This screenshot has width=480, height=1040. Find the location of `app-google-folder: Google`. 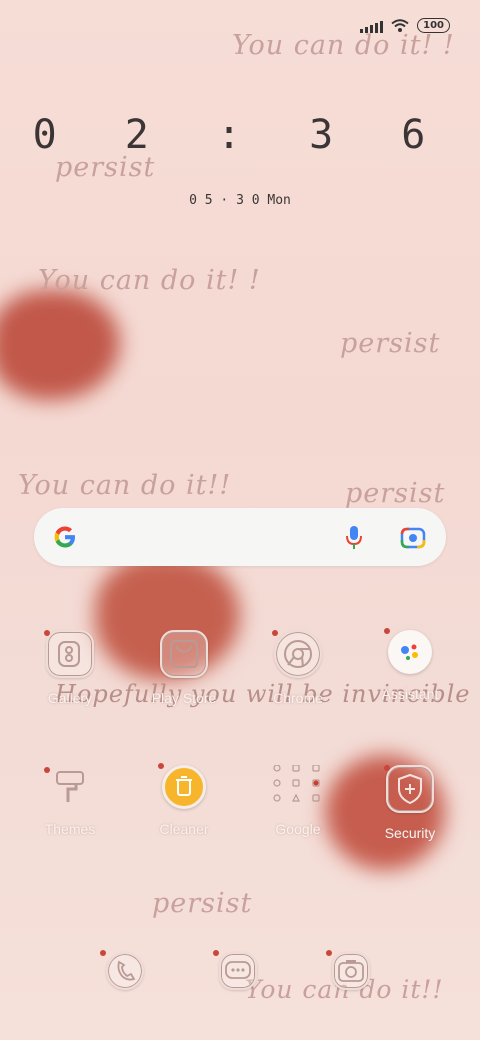

app-google-folder: Google is located at coordinates (298, 800).